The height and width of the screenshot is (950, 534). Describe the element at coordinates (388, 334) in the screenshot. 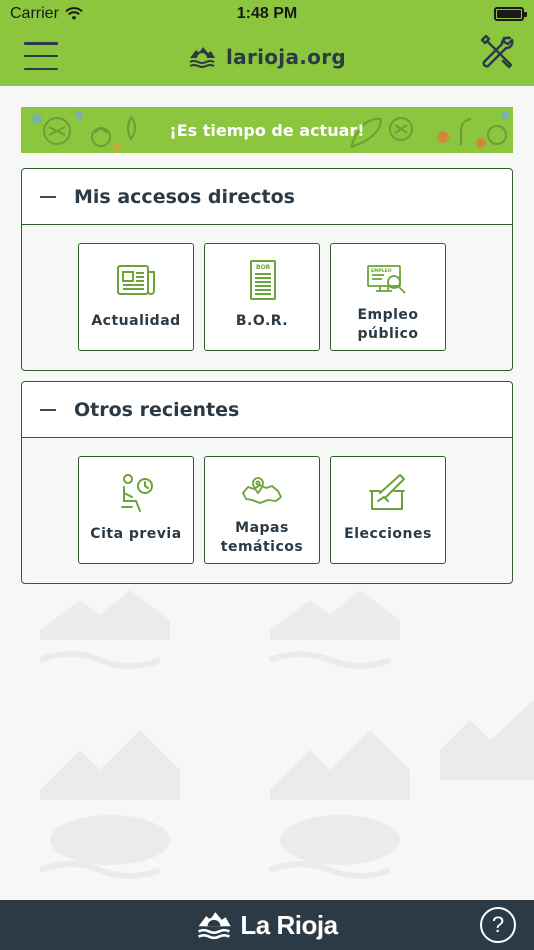

I see `tile-label-line2: público` at that location.